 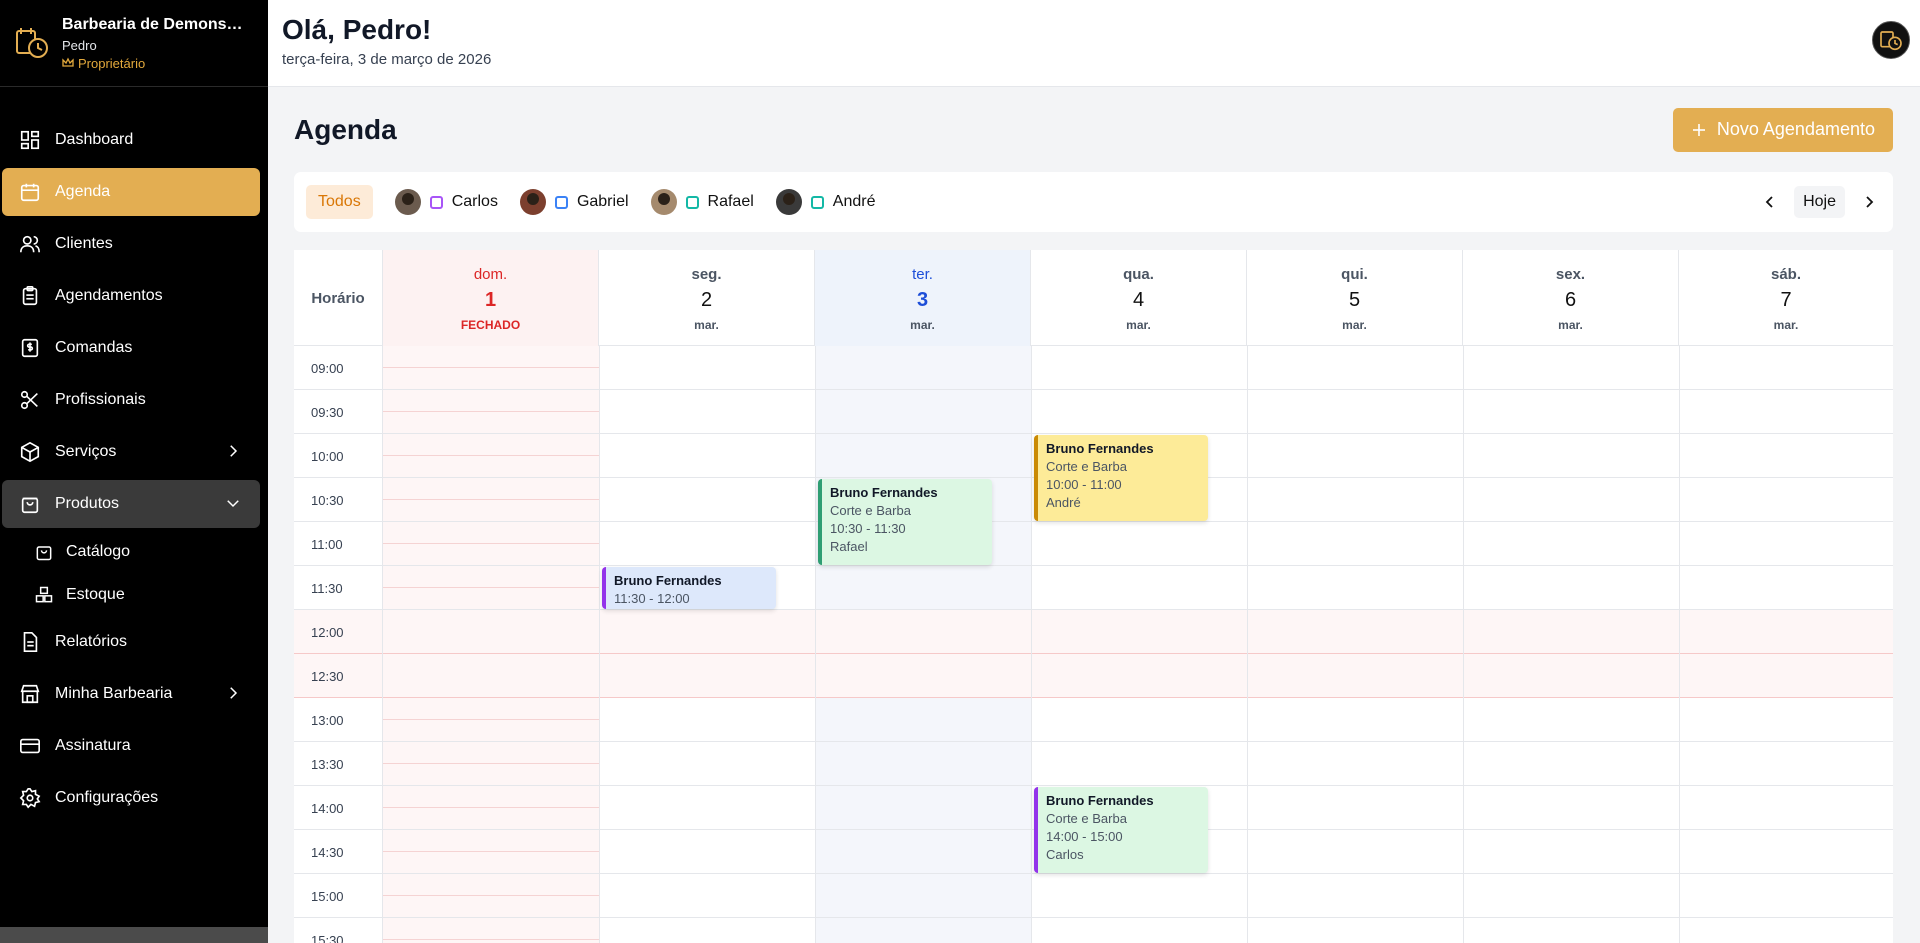 I want to click on sidebar-item-assinatura: Assinatura, so click(x=131, y=746).